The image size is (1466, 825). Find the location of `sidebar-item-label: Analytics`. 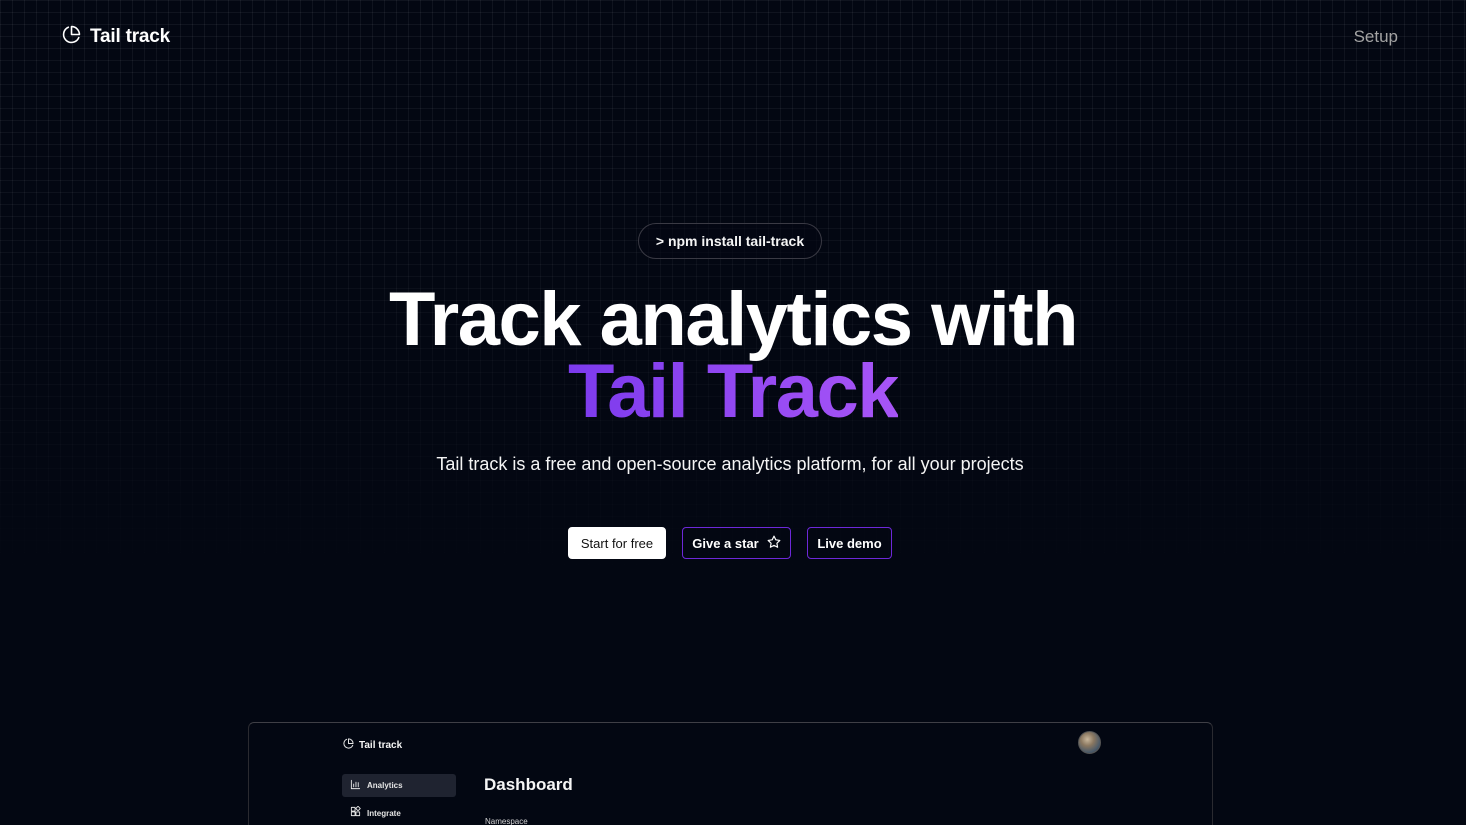

sidebar-item-label: Analytics is located at coordinates (385, 785).